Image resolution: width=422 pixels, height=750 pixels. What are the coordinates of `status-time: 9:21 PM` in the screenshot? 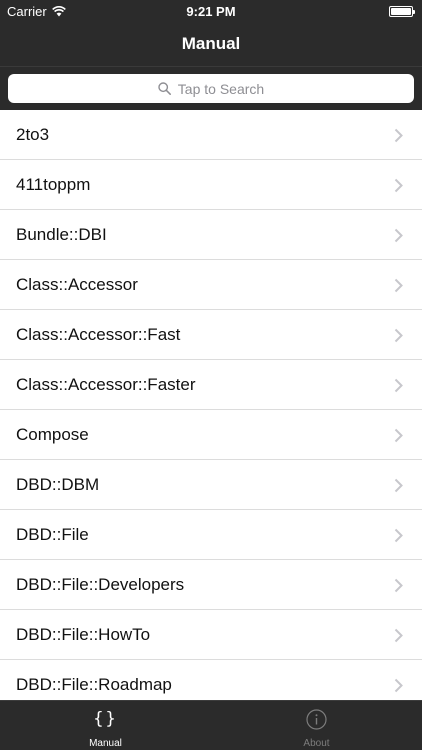 It's located at (211, 11).